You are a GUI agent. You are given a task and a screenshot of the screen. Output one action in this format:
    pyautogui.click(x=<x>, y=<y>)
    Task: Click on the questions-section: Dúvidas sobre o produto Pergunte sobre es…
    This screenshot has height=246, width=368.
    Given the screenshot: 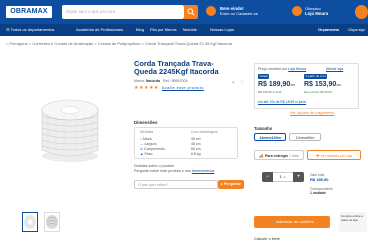 What is the action you would take?
    pyautogui.click(x=184, y=169)
    